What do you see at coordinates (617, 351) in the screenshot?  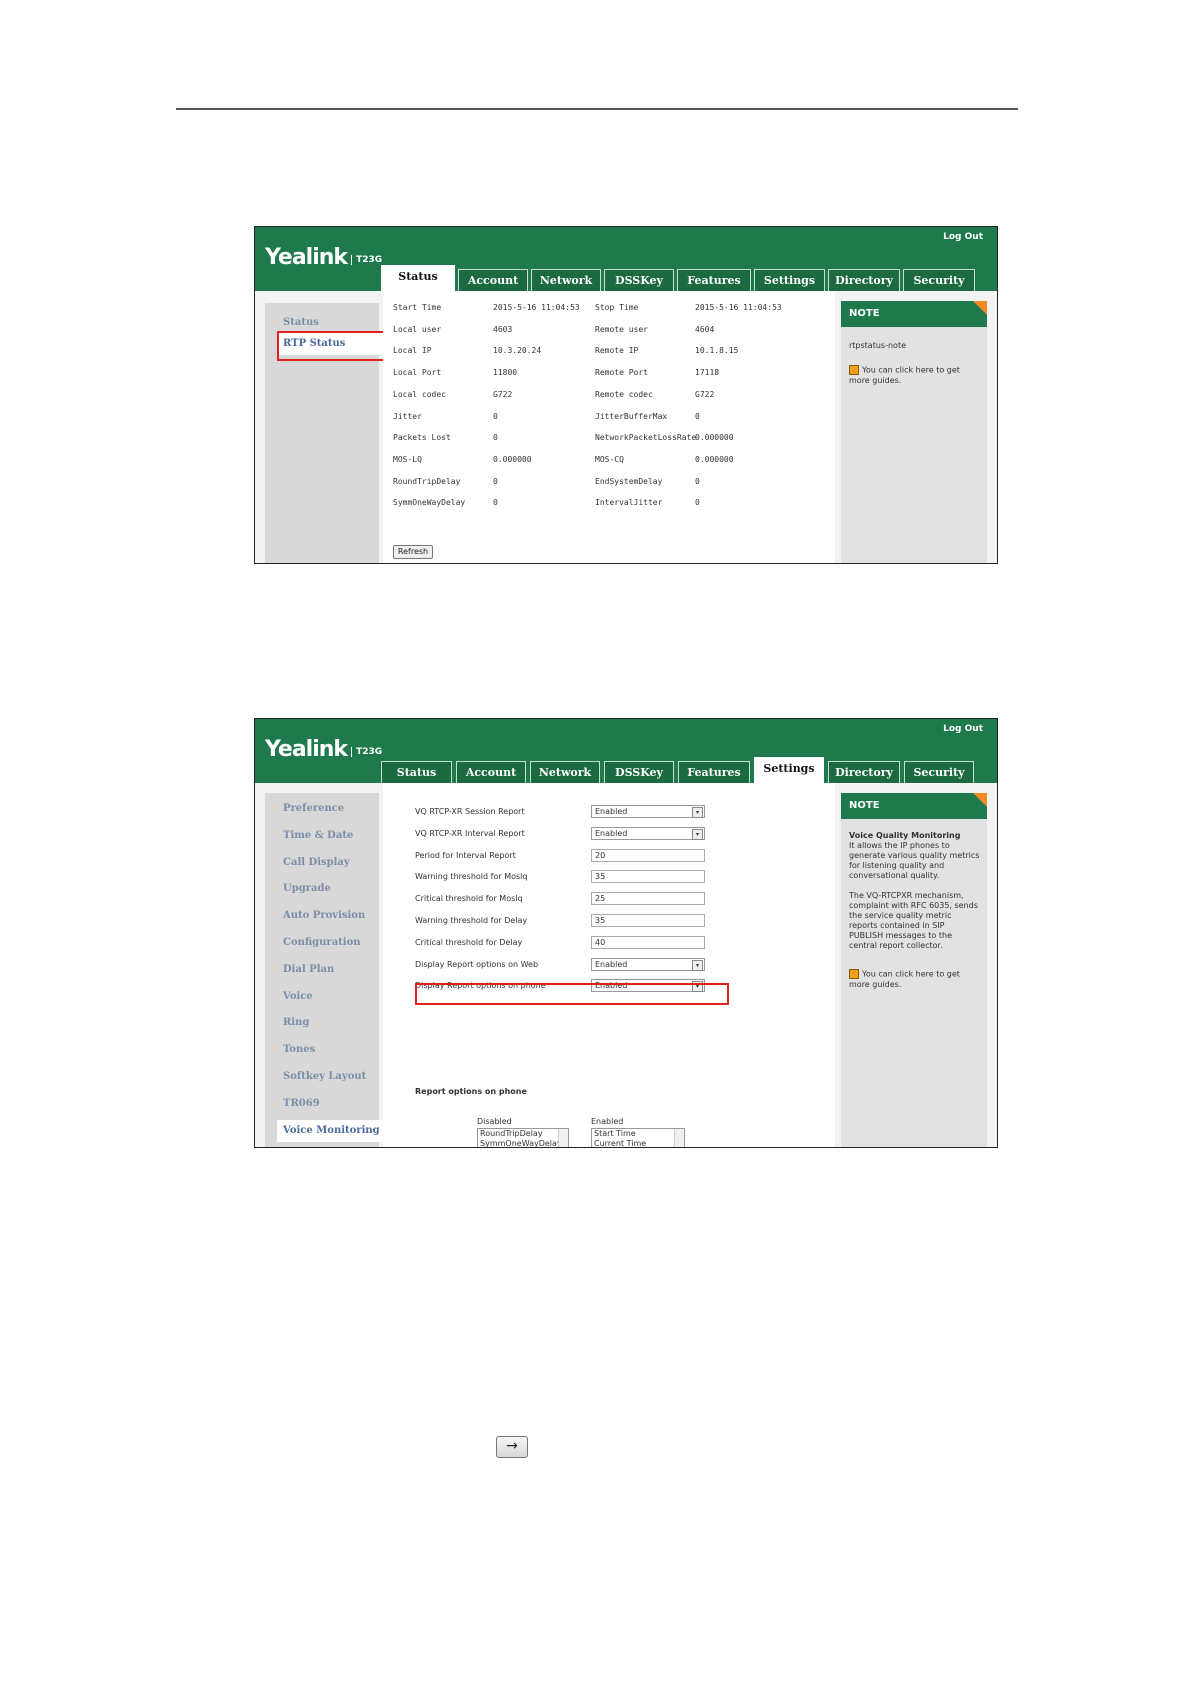 I see `rtp-field-label: Remote IP` at bounding box center [617, 351].